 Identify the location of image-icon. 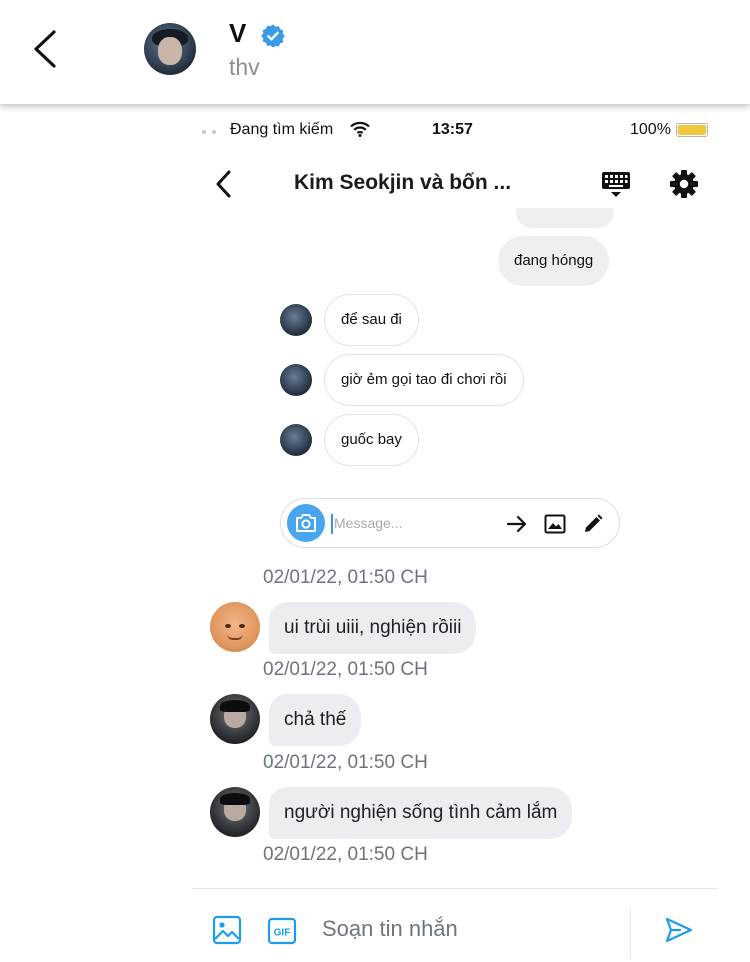
(227, 930).